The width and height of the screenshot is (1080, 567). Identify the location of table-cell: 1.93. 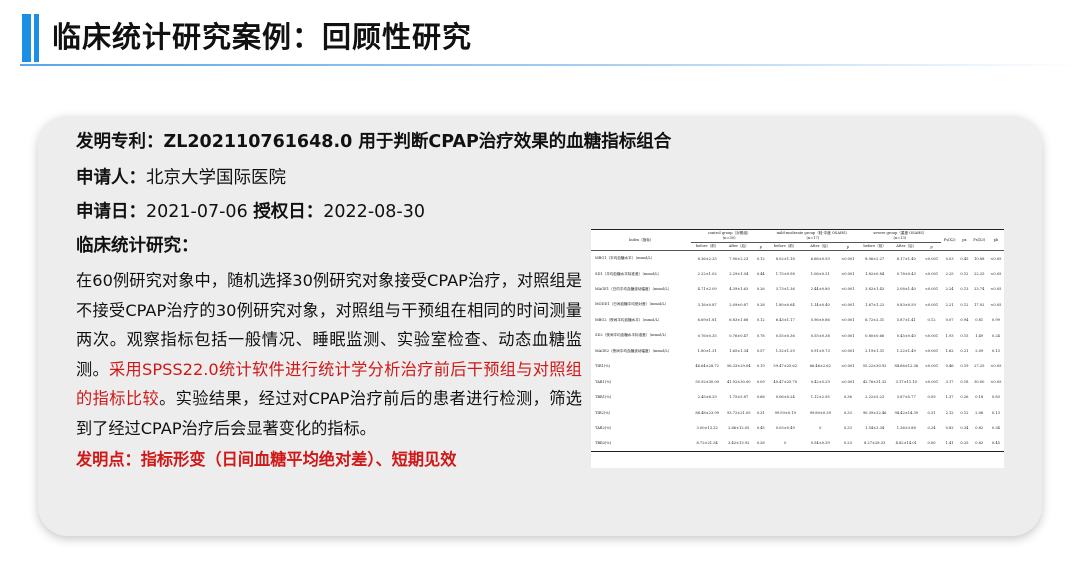
(949, 335).